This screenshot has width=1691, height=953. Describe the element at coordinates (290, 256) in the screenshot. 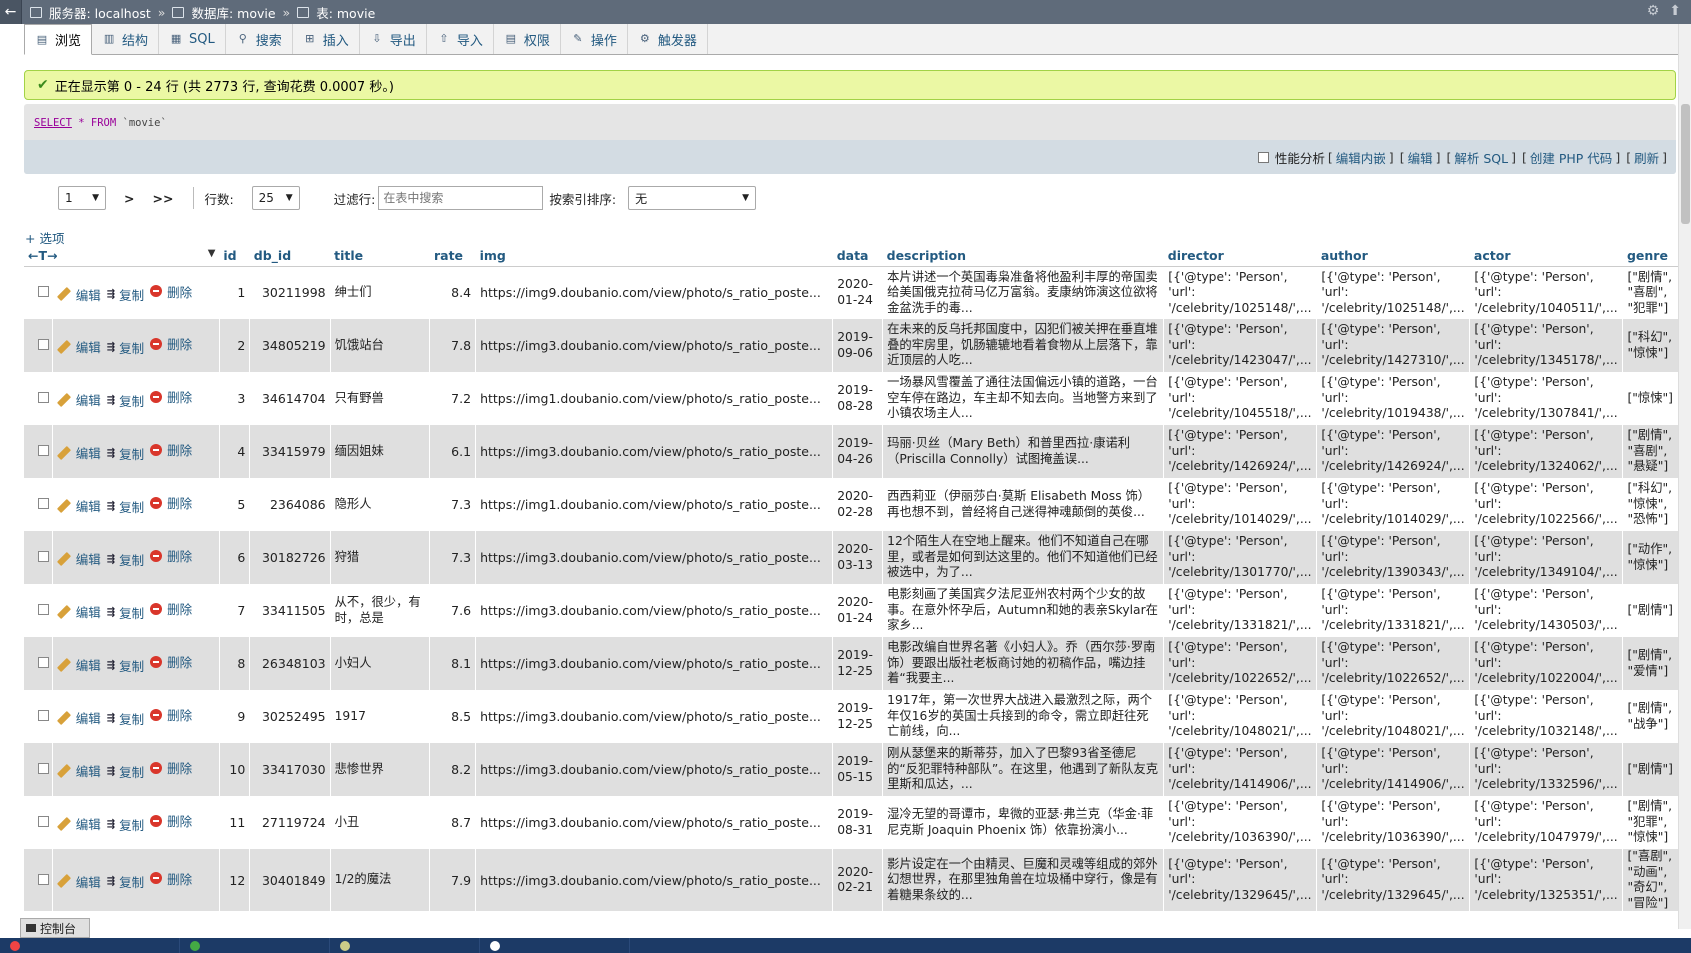

I see `column-header: db_id` at that location.